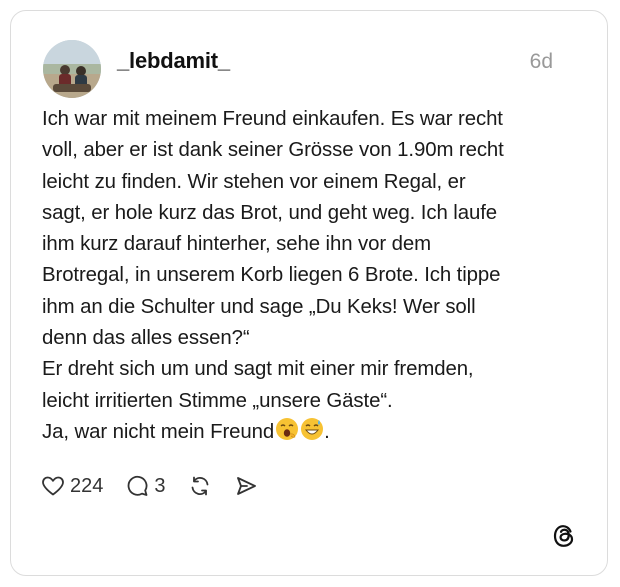  I want to click on like-button: 224, so click(72, 486).